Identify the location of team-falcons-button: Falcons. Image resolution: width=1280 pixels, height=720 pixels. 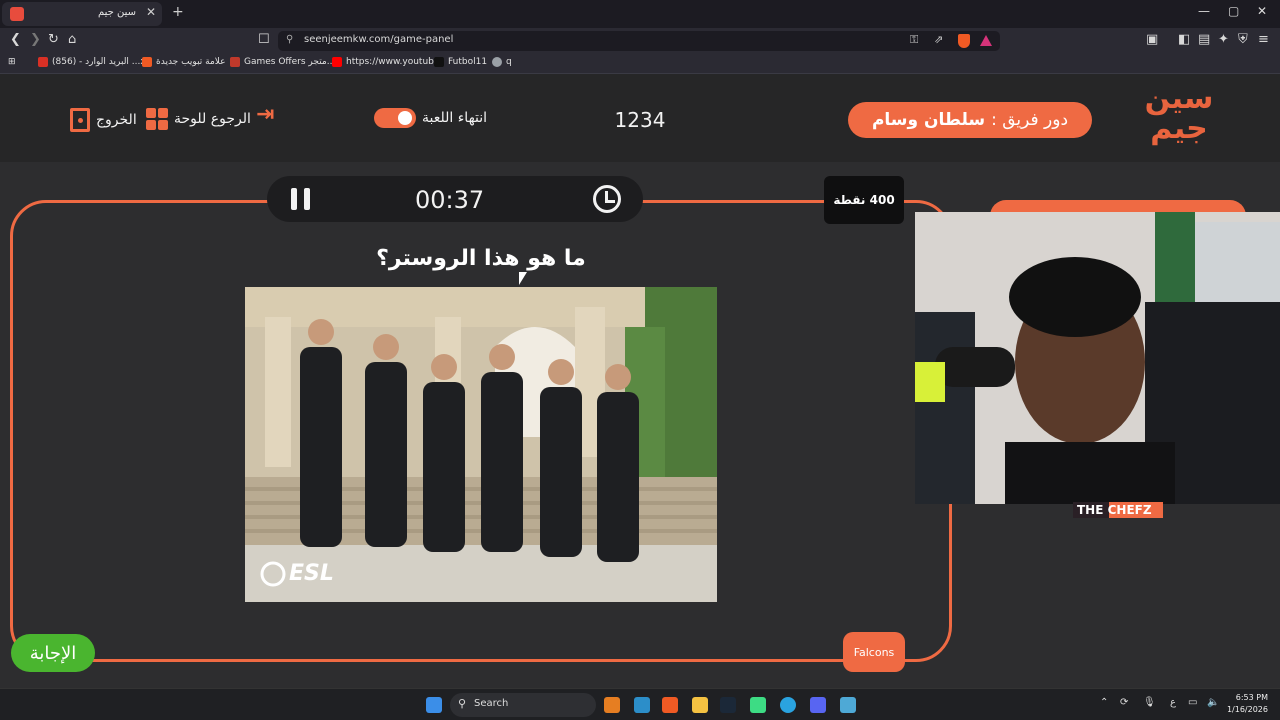
(874, 652).